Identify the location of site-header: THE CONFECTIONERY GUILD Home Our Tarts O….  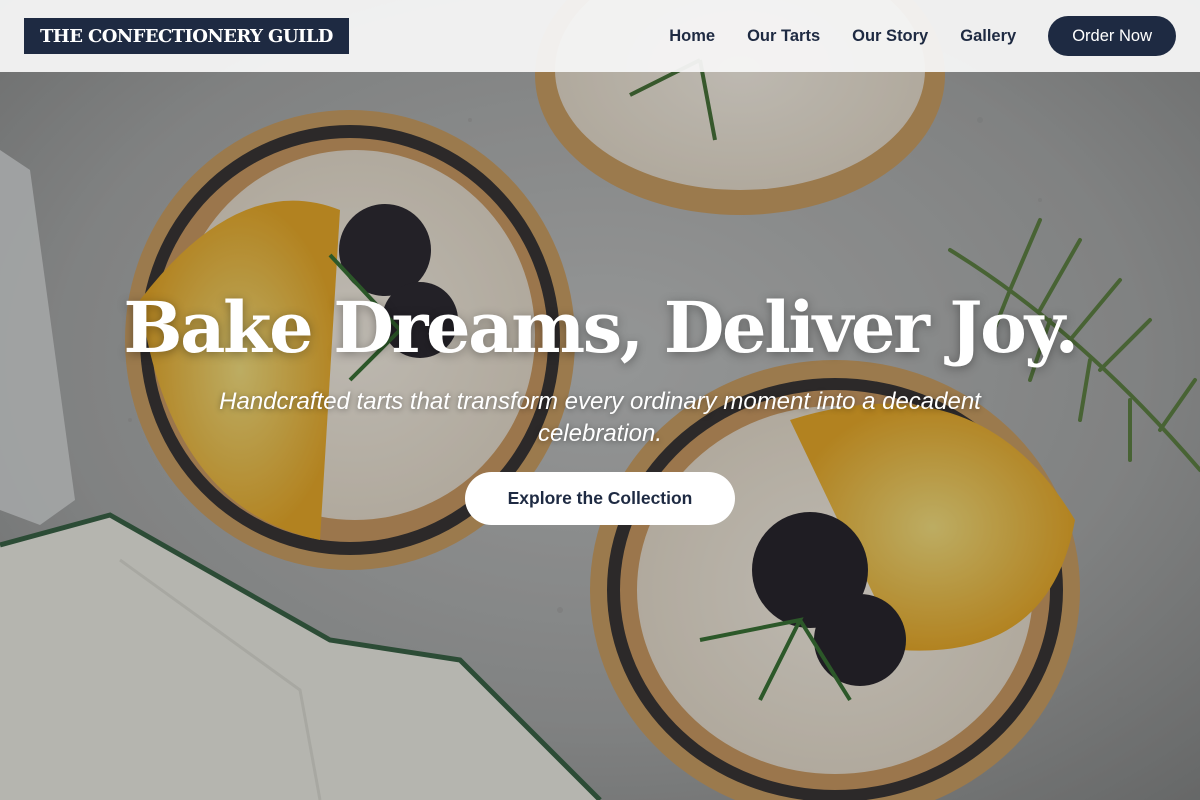
(600, 36).